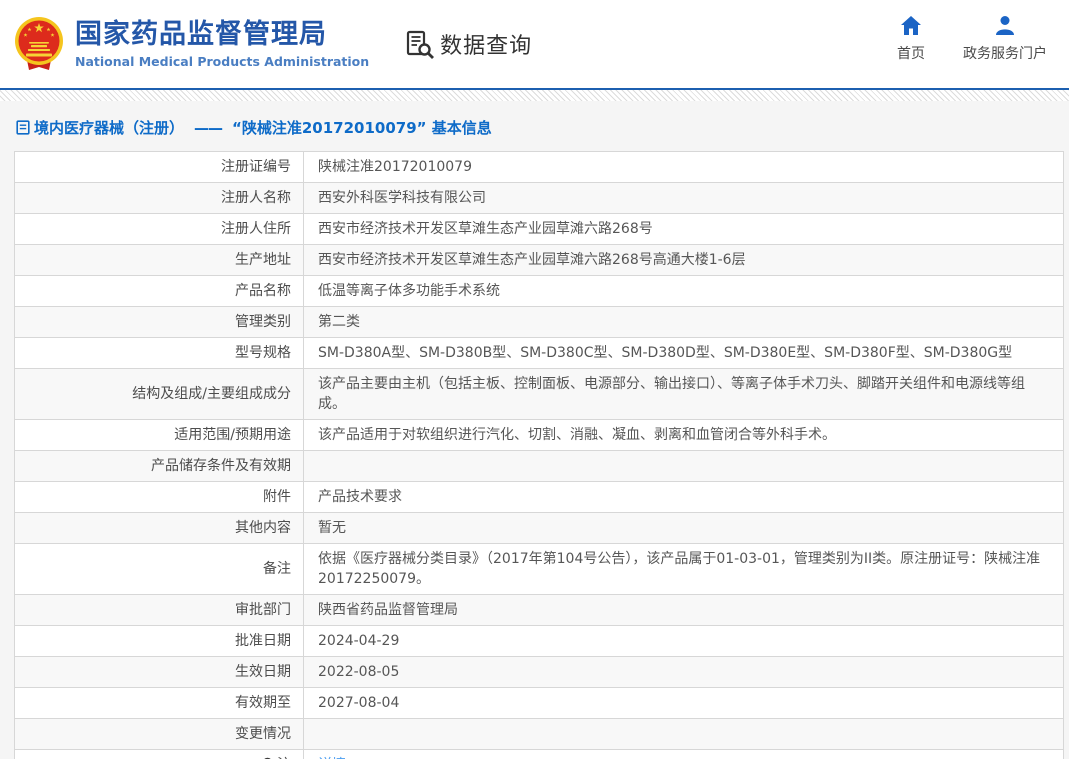 The height and width of the screenshot is (759, 1069). Describe the element at coordinates (159, 435) in the screenshot. I see `row-label: 适用范围/预期用途` at that location.